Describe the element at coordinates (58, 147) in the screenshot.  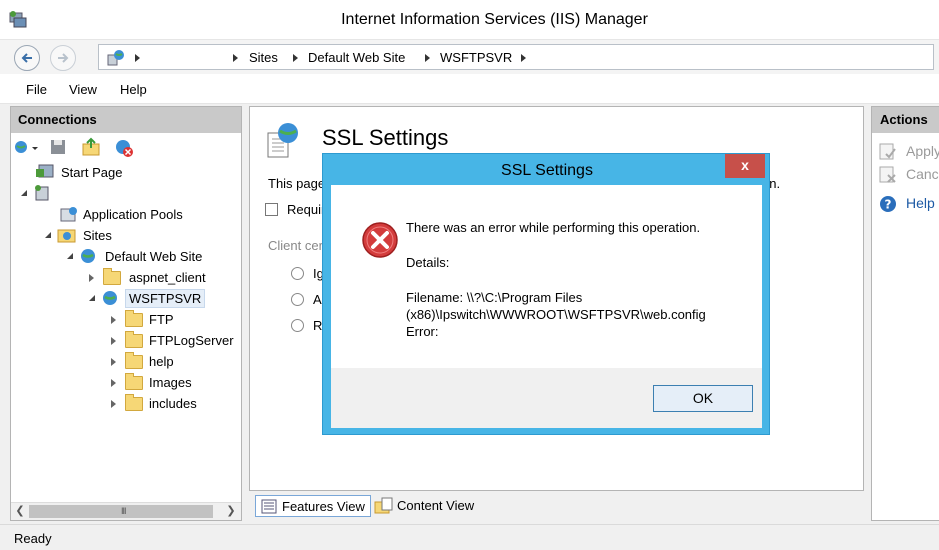
I see `save-icon` at that location.